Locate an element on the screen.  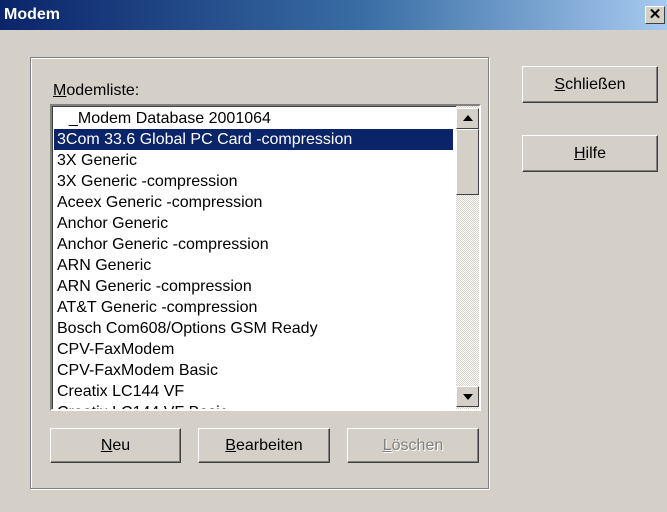
modem-list-label-accel: M is located at coordinates (60, 90).